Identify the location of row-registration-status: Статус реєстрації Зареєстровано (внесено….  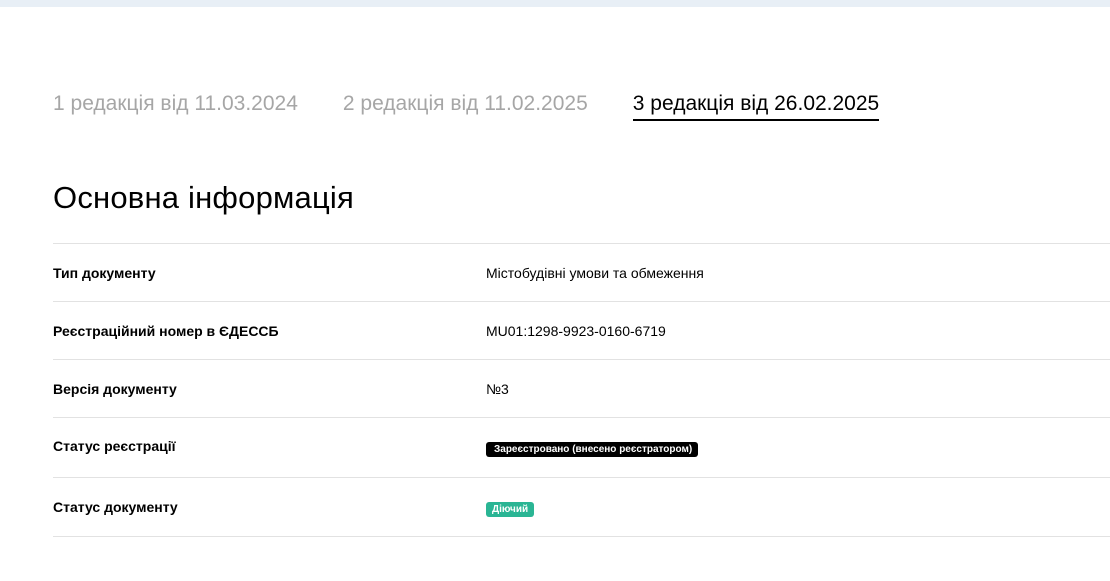
(581, 447).